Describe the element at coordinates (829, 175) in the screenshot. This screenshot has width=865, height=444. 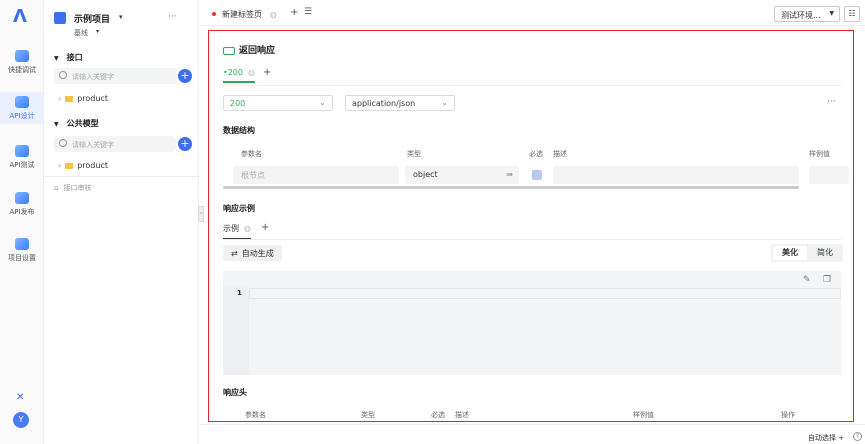
I see `example-input` at that location.